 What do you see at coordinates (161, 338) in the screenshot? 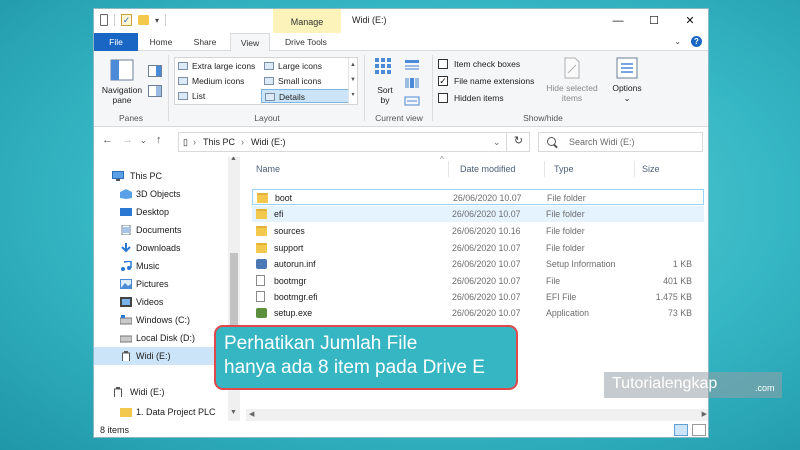
I see `nav-item-local-disk-d: Local Disk (D:)` at bounding box center [161, 338].